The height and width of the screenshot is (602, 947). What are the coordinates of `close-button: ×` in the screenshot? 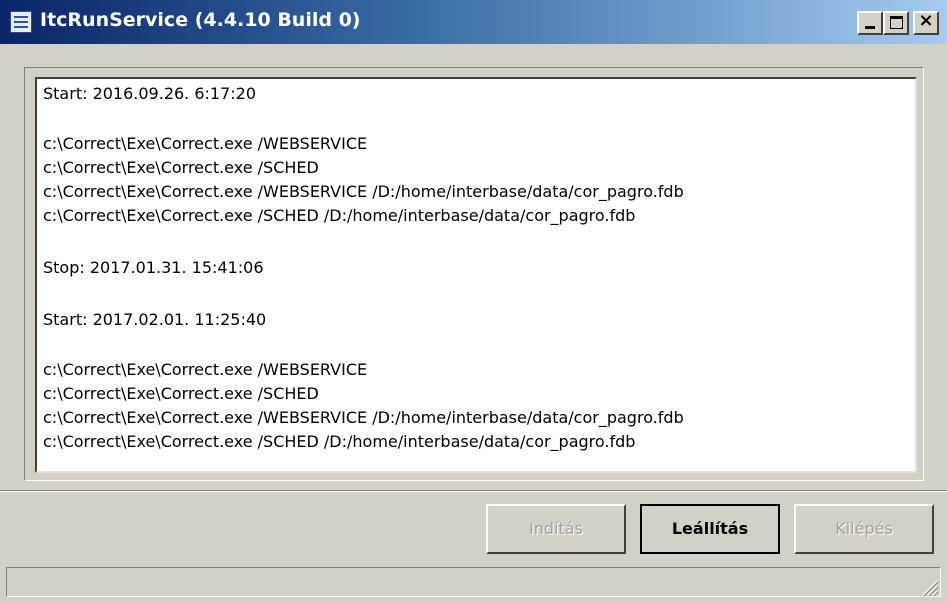 It's located at (926, 22).